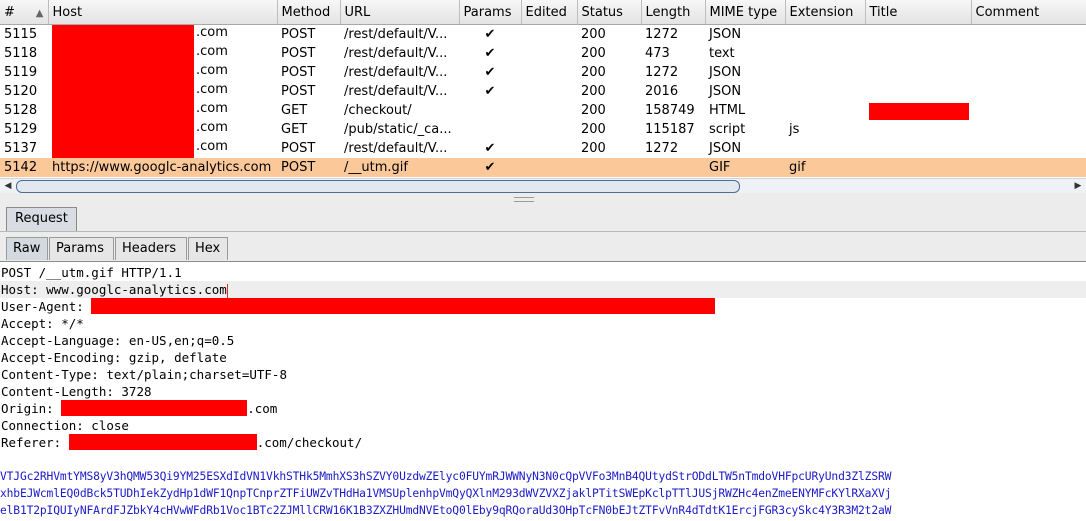 The image size is (1086, 521). Describe the element at coordinates (118, 340) in the screenshot. I see `header-accept-language: Accept-Language: en-US,en;q=0.5` at that location.